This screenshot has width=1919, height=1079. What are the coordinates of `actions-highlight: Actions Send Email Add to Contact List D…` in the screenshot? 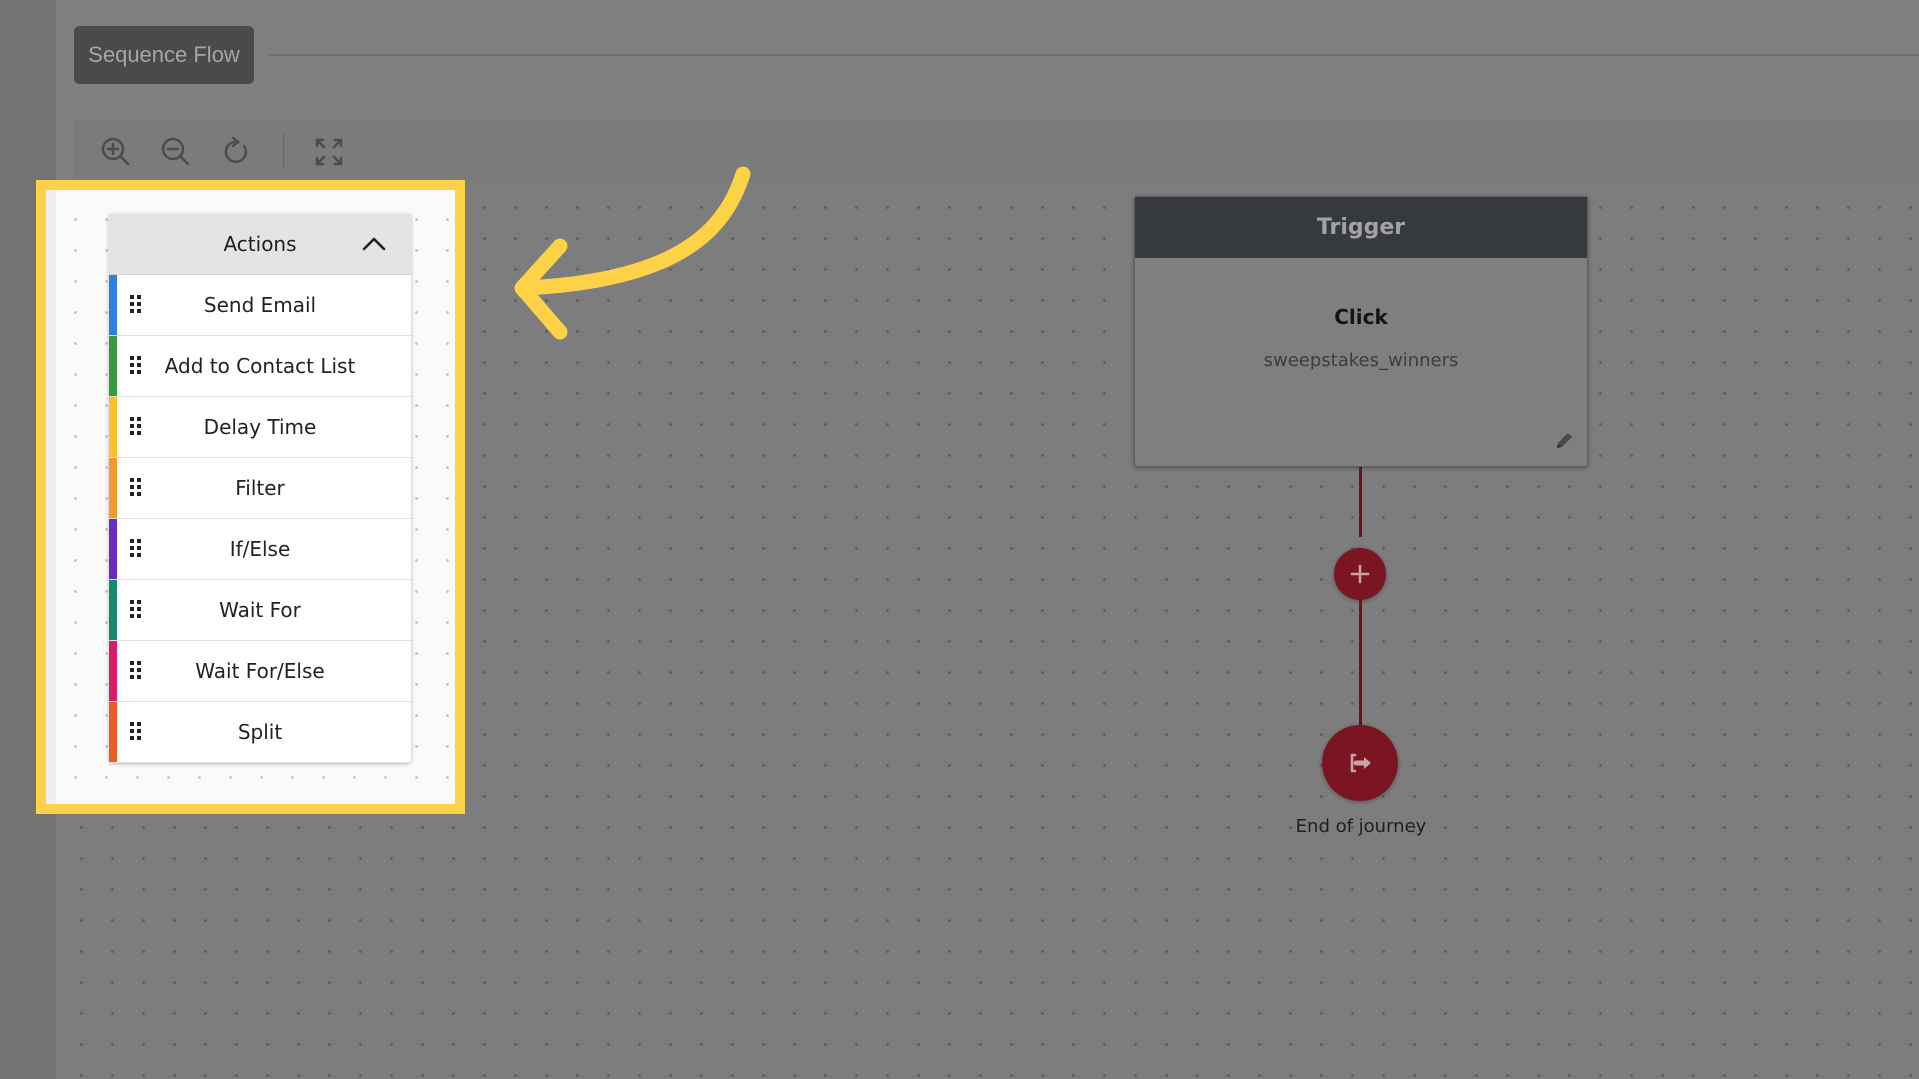 It's located at (250, 497).